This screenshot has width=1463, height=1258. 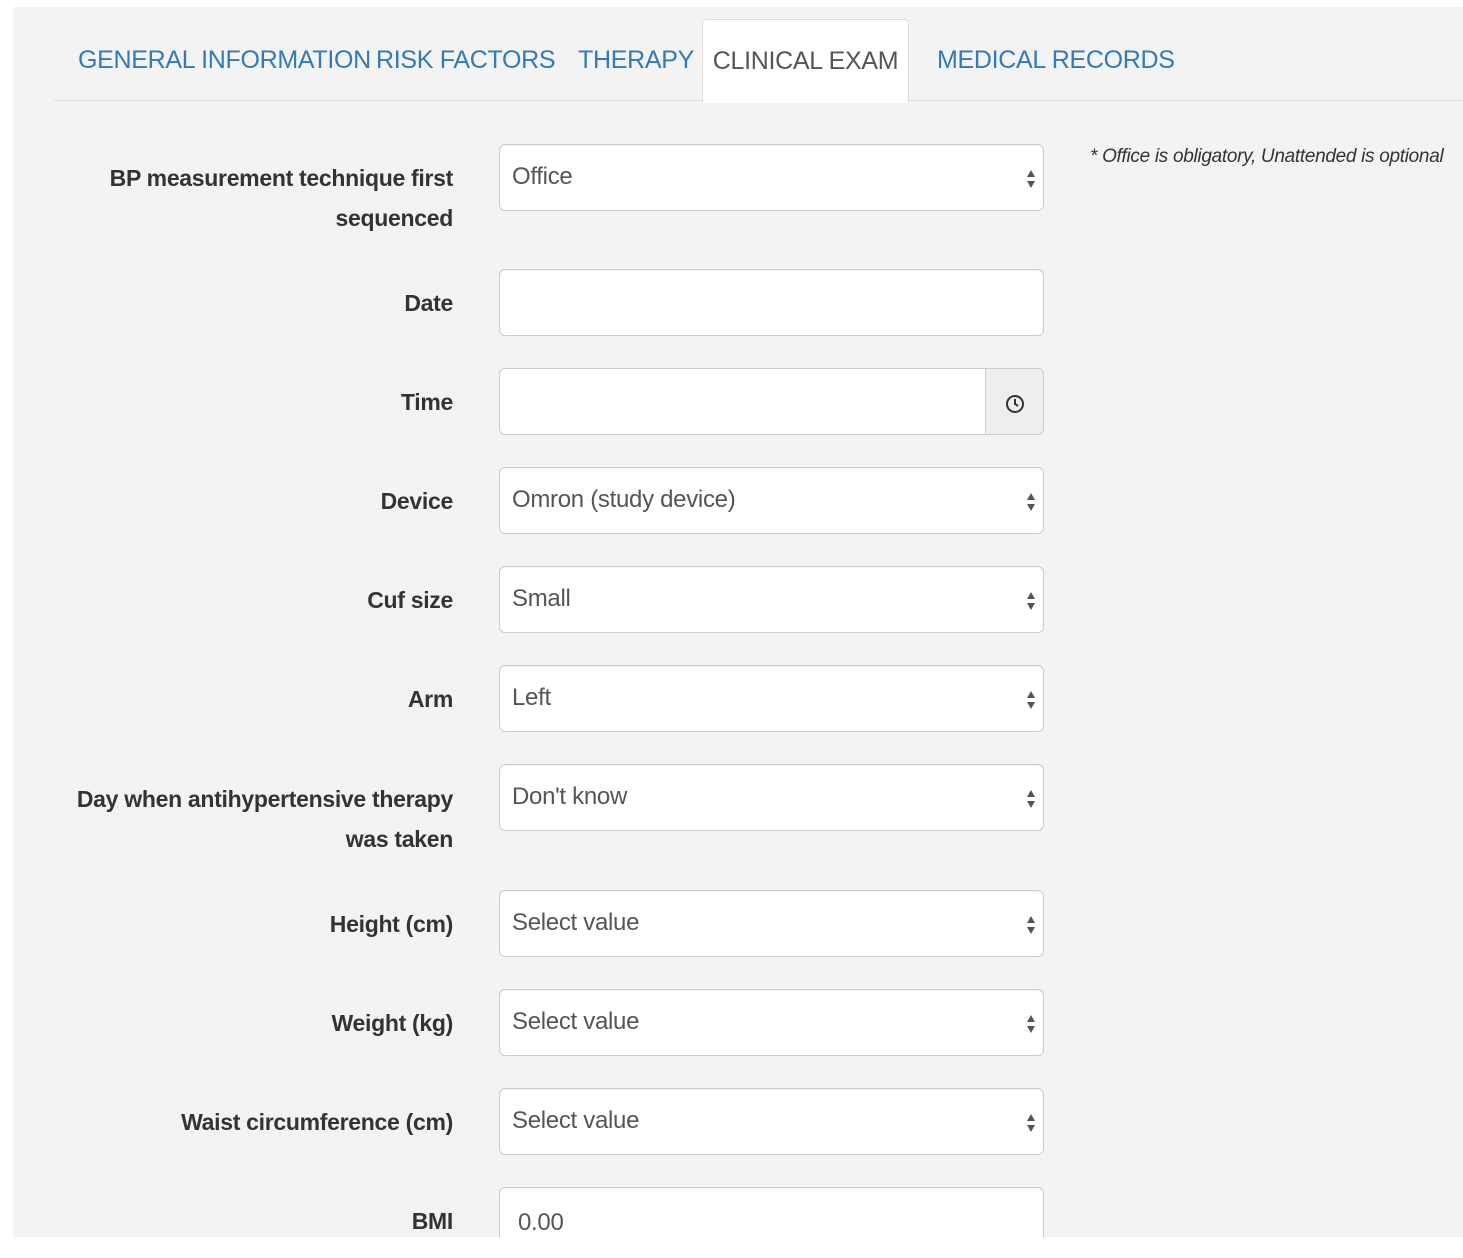 What do you see at coordinates (771, 797) in the screenshot?
I see `therapy-day-select: Don't know` at bounding box center [771, 797].